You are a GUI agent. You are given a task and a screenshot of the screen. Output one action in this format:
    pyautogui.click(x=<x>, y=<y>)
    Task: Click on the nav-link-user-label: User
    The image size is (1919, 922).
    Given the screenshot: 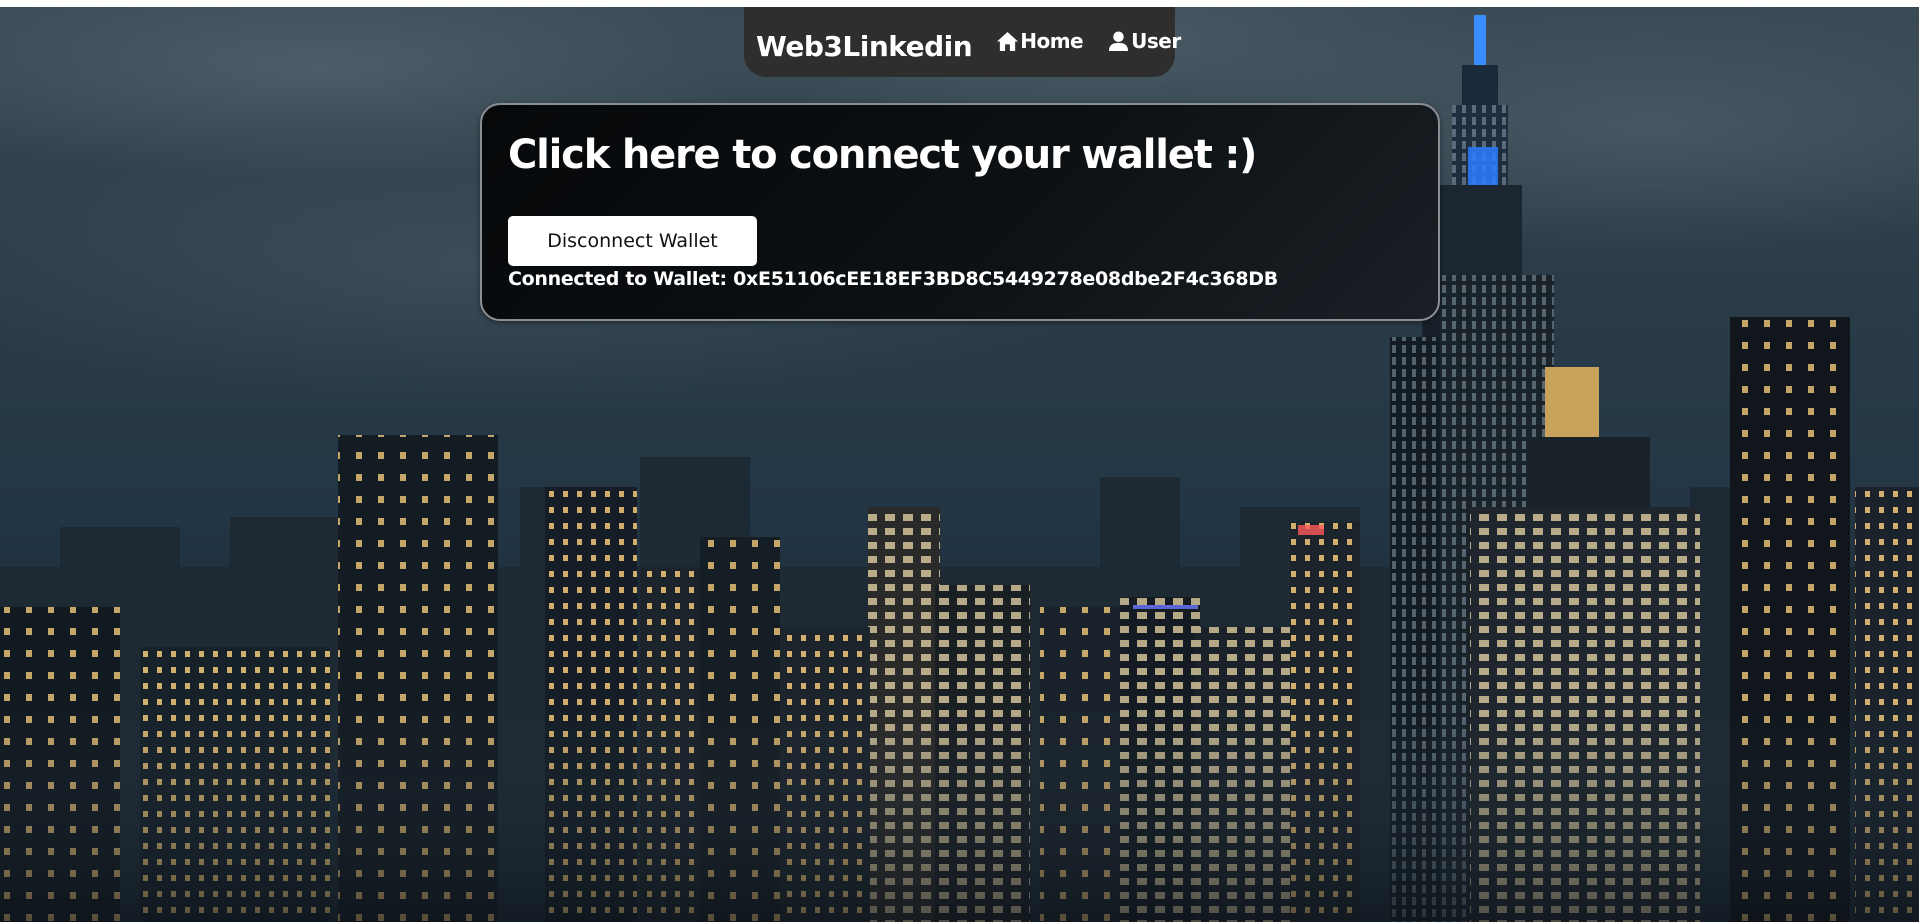 What is the action you would take?
    pyautogui.click(x=1156, y=41)
    